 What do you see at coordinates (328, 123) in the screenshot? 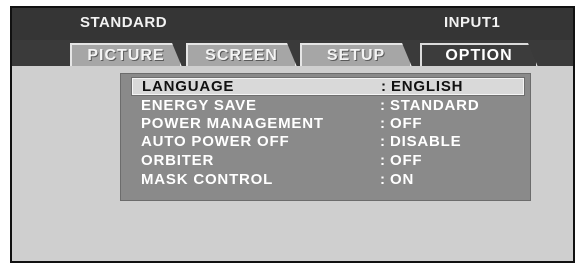
I see `menu-item-power-management: POWER MANAGEMENT : OFF` at bounding box center [328, 123].